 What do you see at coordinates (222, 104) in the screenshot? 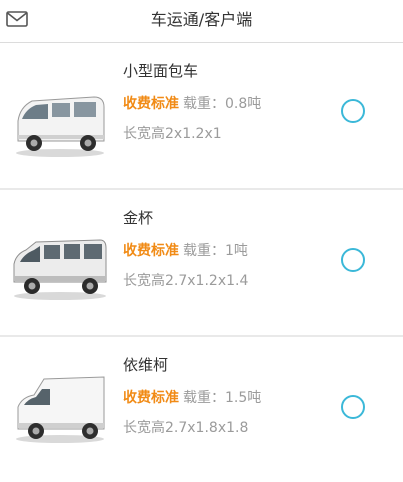
I see `load-capacity: 载重：0.8吨` at bounding box center [222, 104].